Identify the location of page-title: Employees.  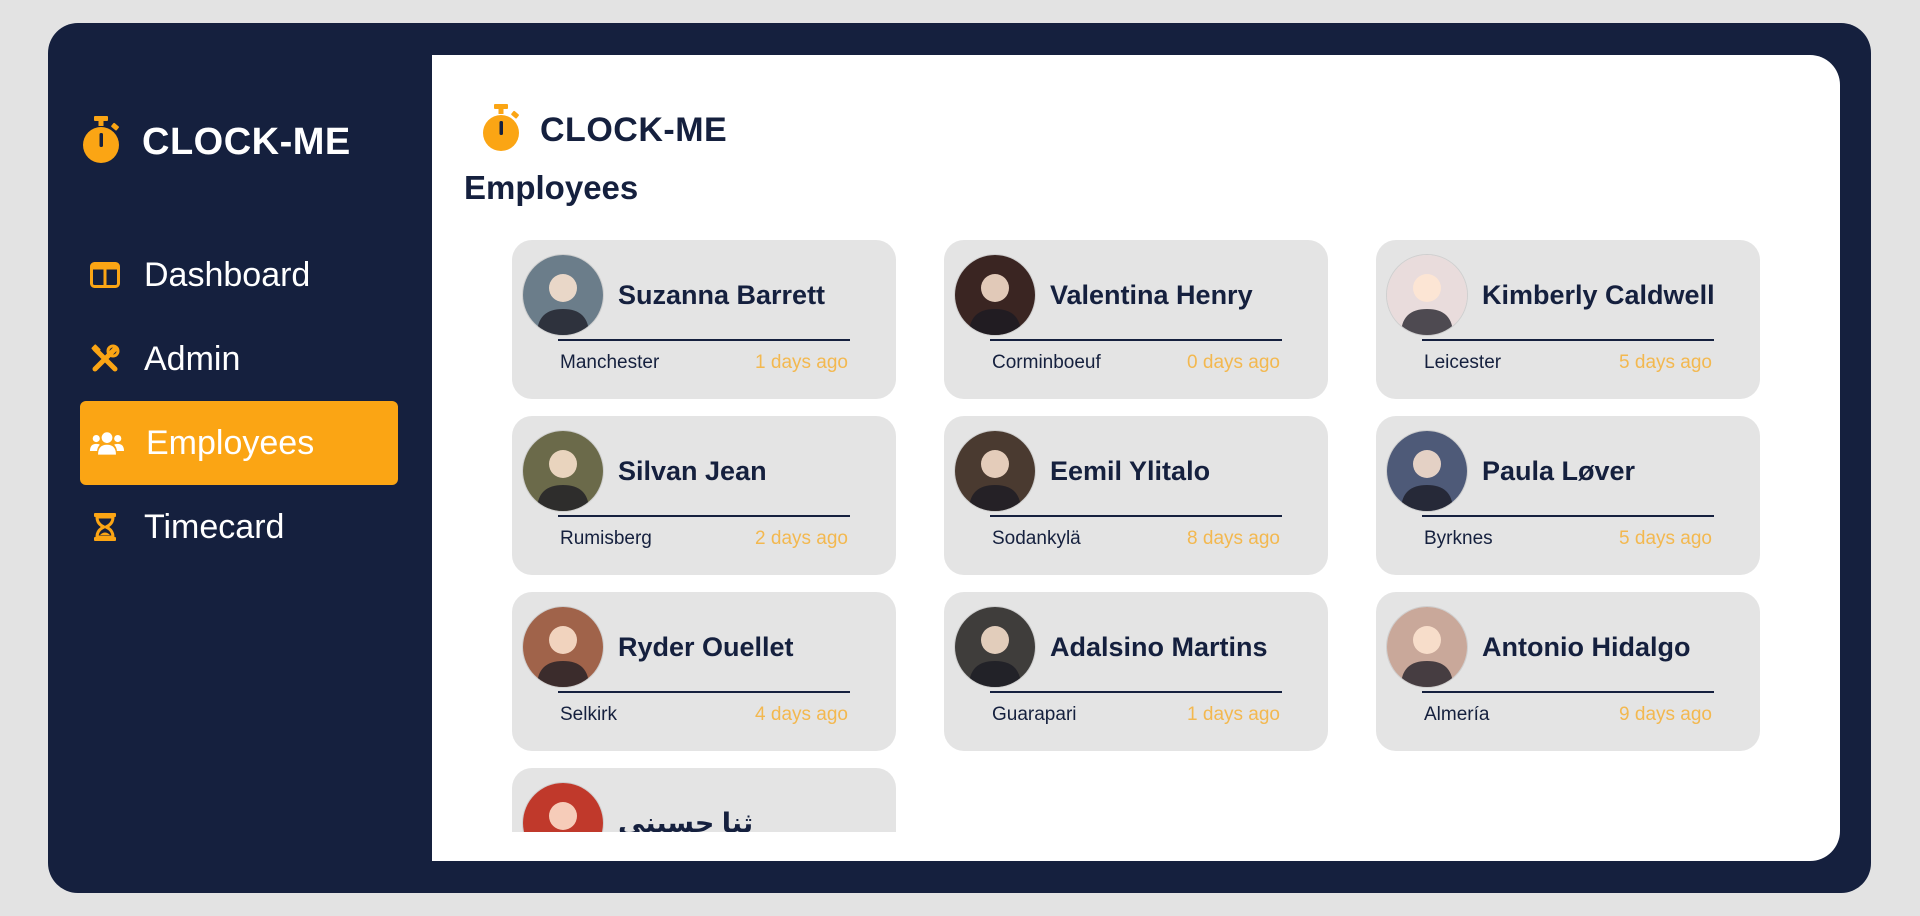
(551, 187).